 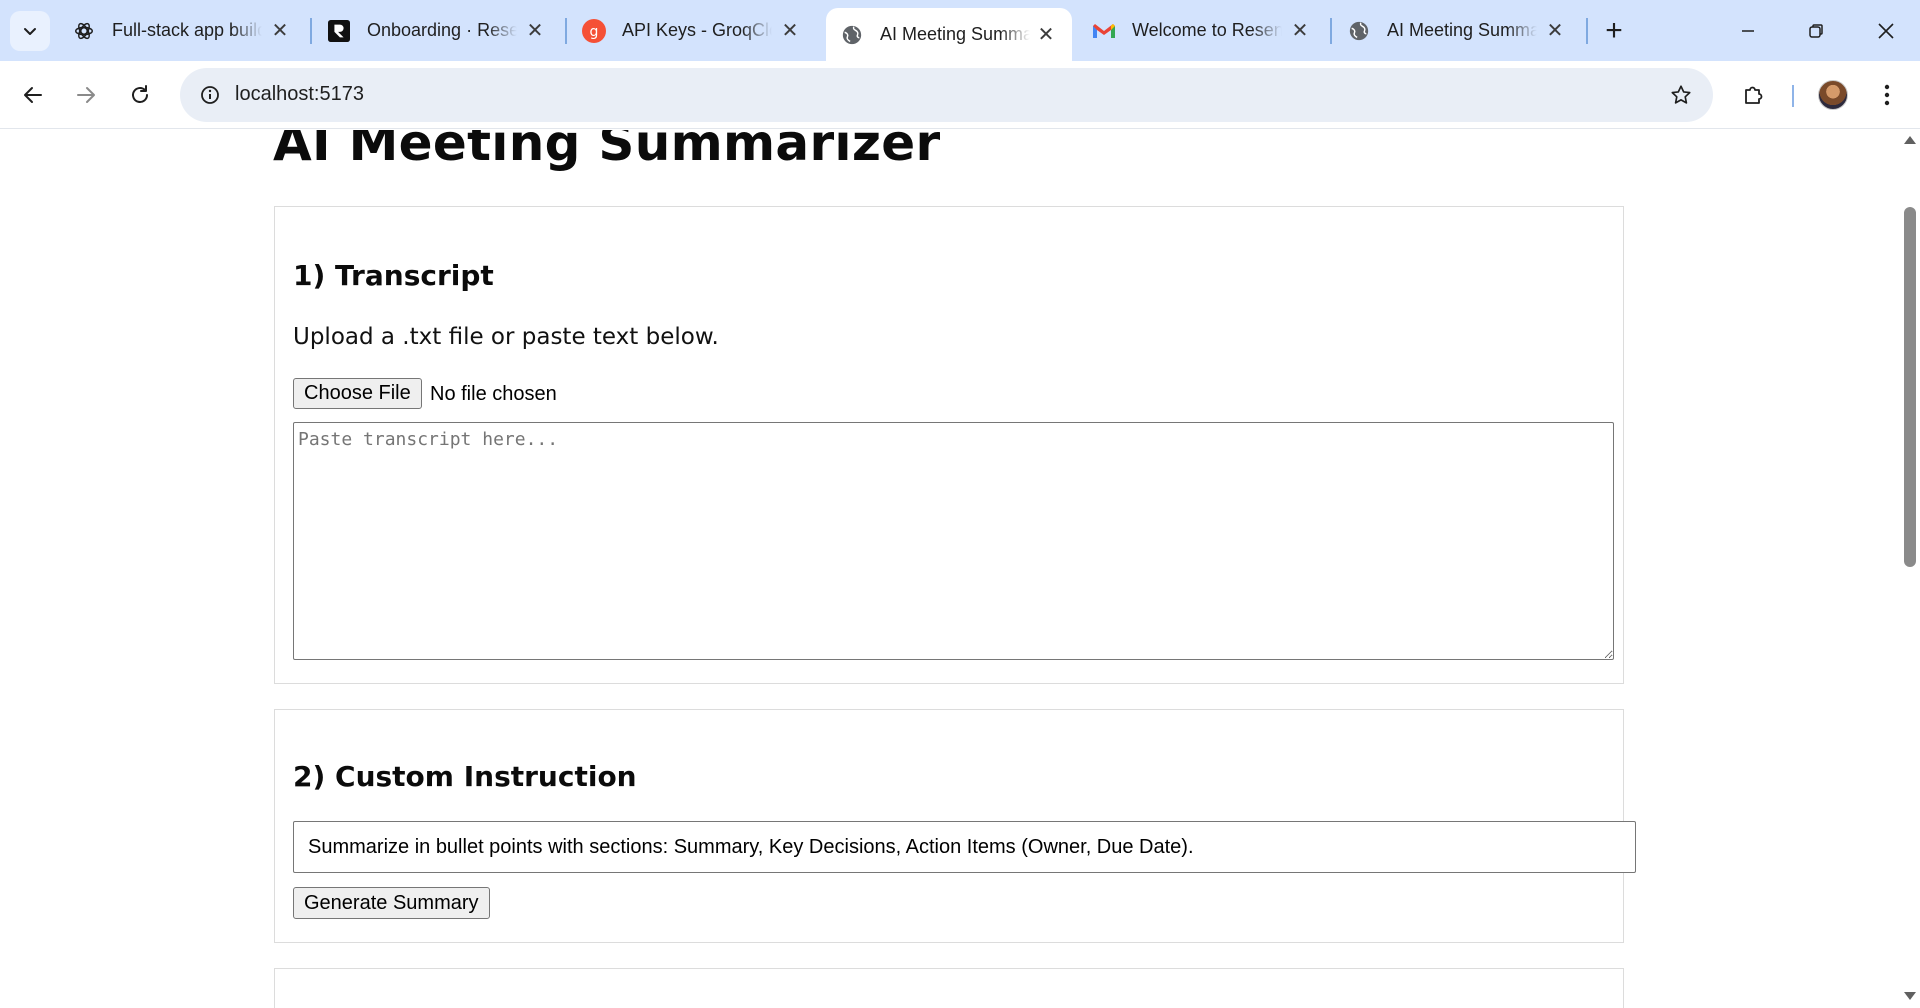 What do you see at coordinates (1793, 96) in the screenshot?
I see `toolbar-divider` at bounding box center [1793, 96].